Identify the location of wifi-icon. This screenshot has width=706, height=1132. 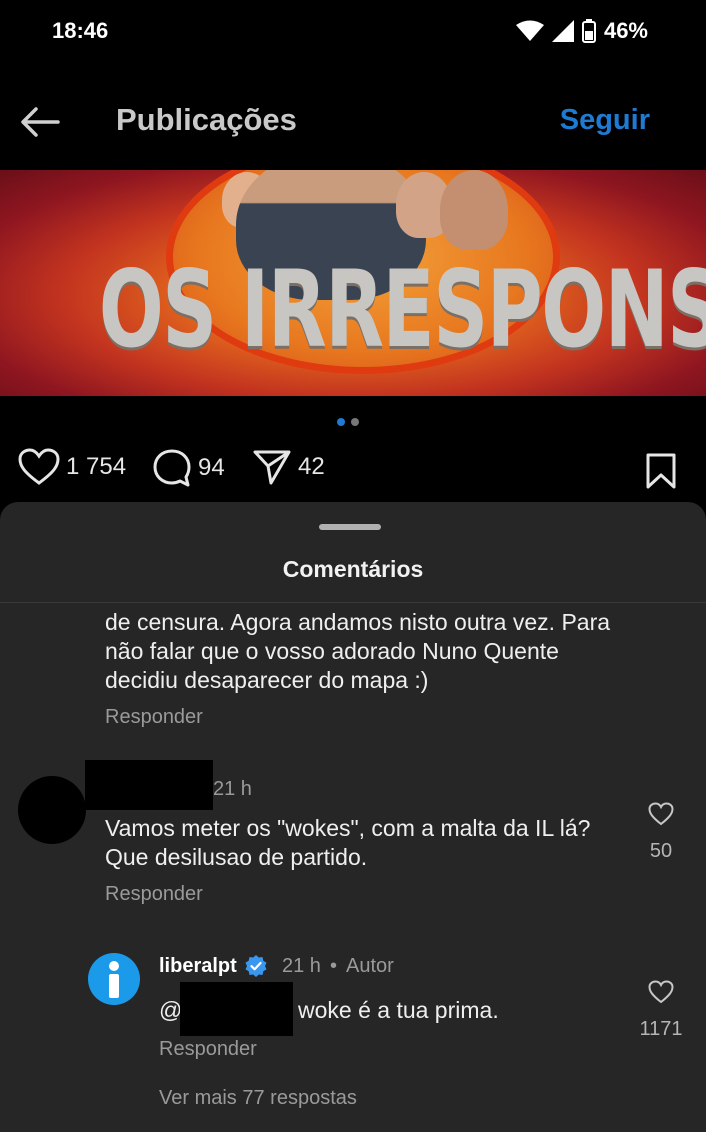
(529, 30).